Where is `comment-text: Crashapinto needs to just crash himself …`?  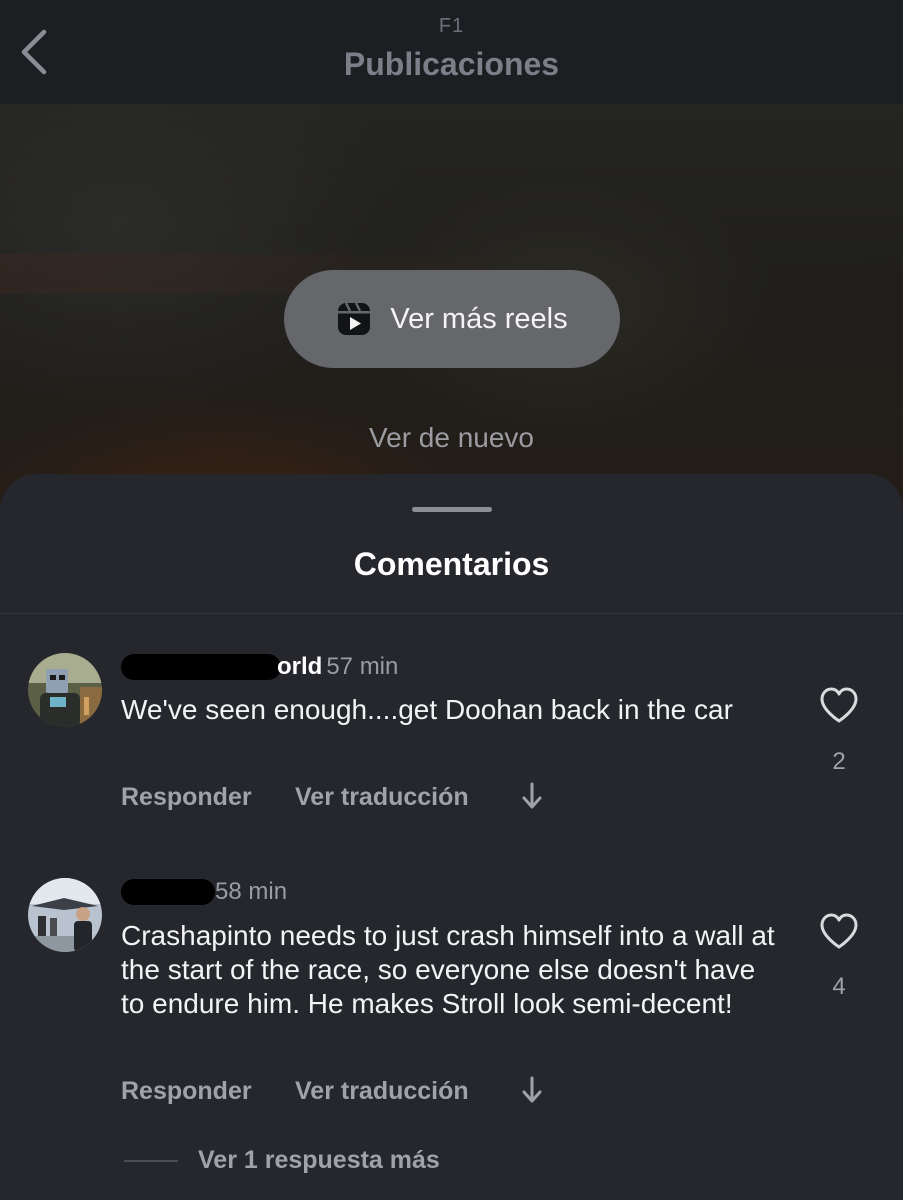 comment-text: Crashapinto needs to just crash himself … is located at coordinates (448, 969).